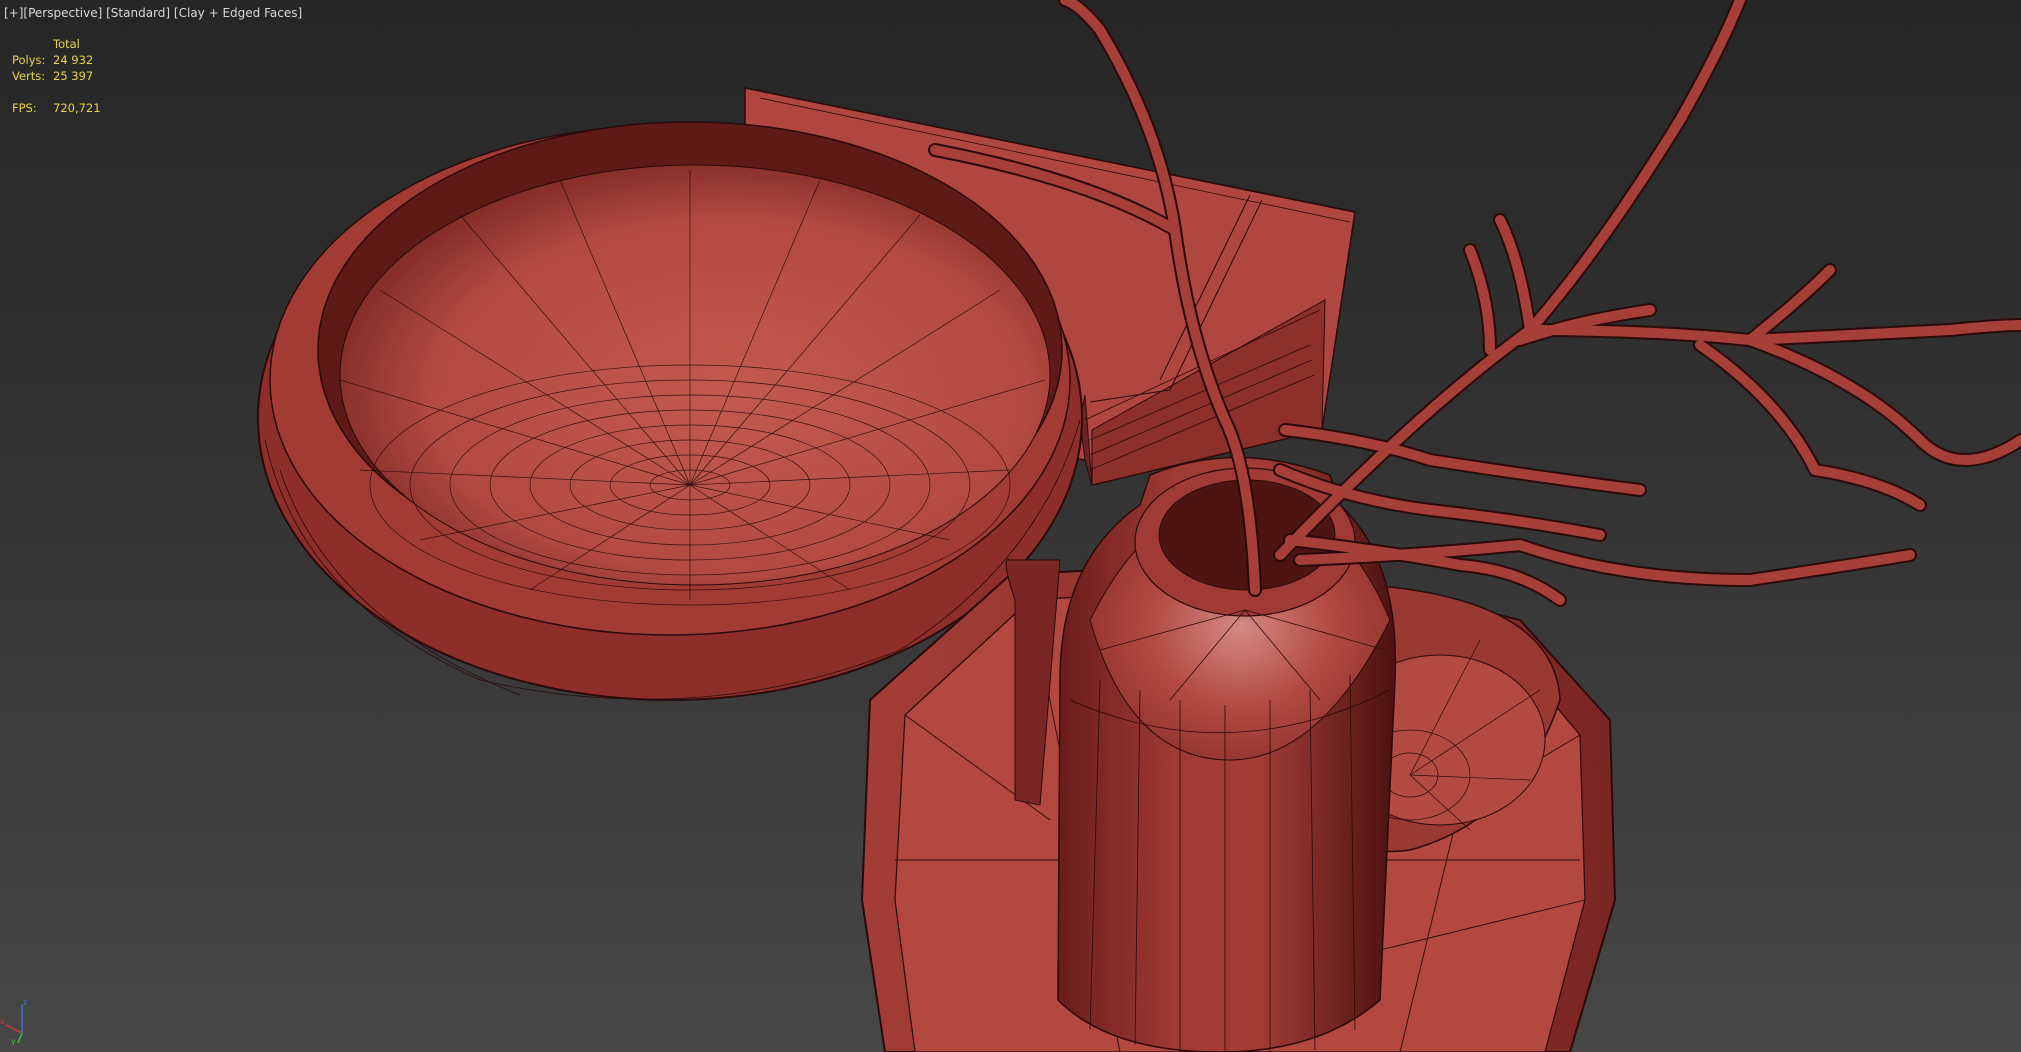  Describe the element at coordinates (77, 108) in the screenshot. I see `fps-value: 720,721` at that location.